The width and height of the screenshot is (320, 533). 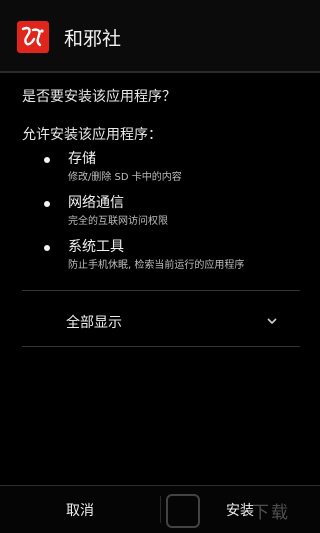 What do you see at coordinates (160, 36) in the screenshot?
I see `title-bar: 和邪社` at bounding box center [160, 36].